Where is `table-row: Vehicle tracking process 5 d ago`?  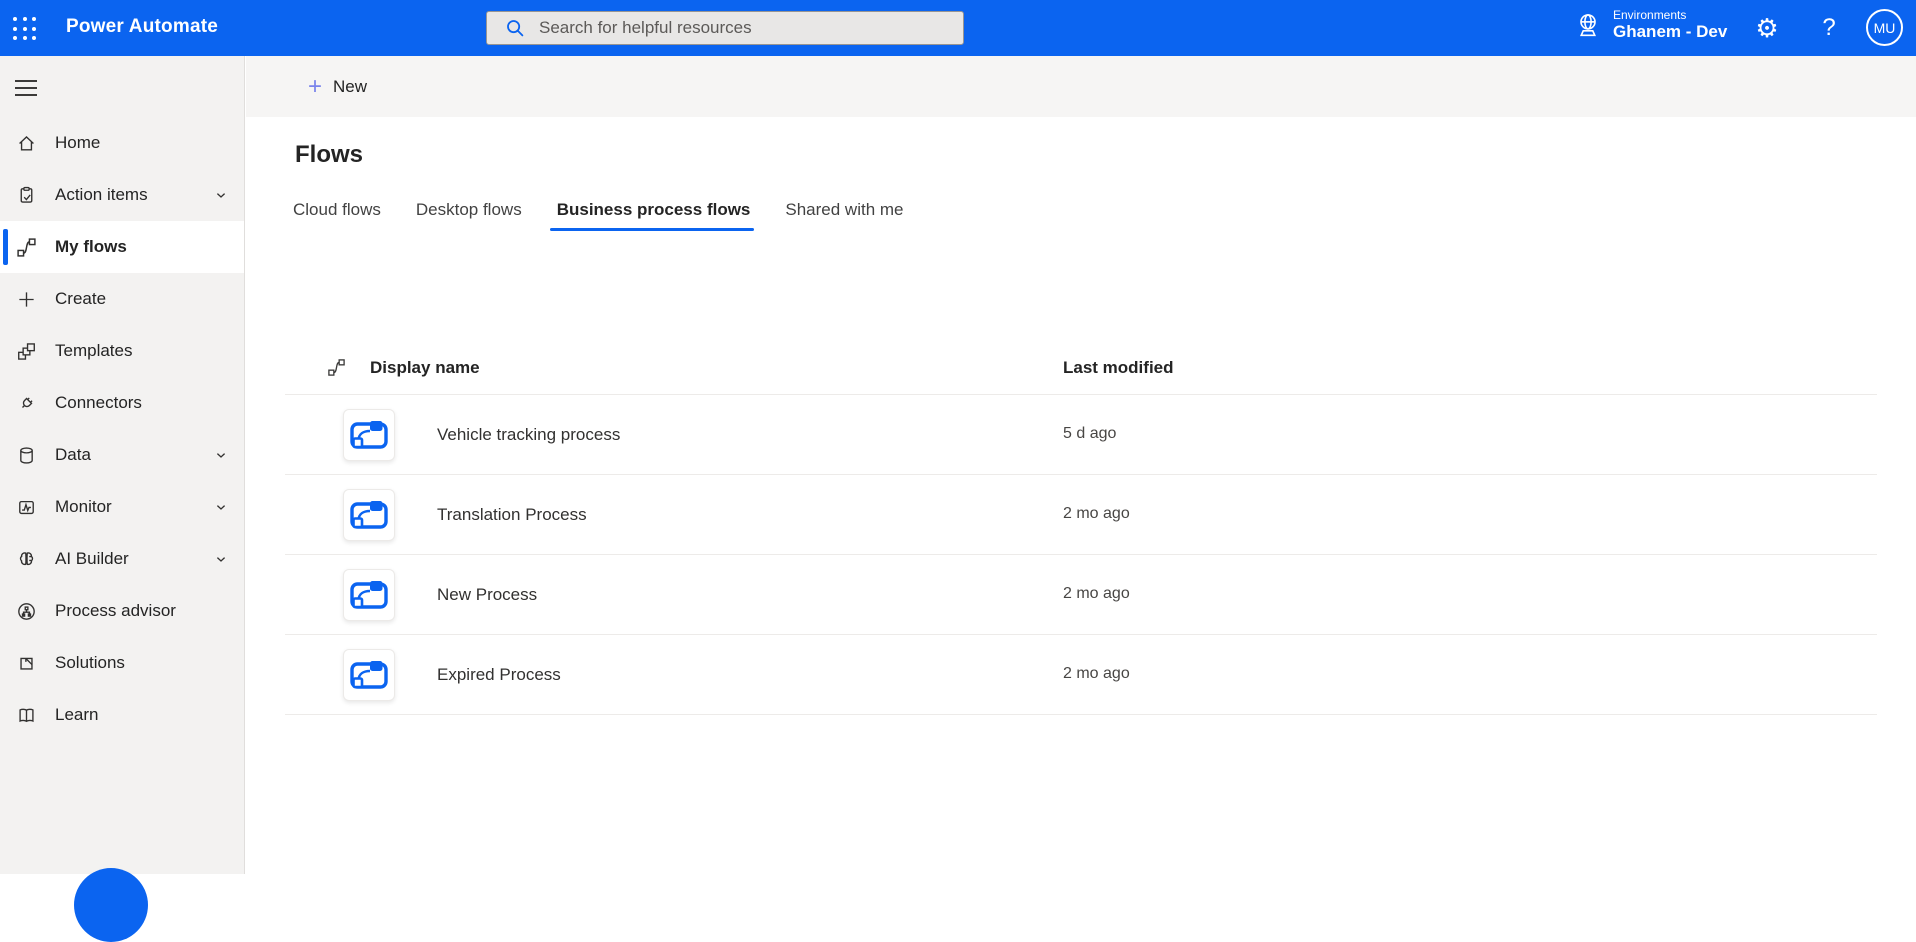
table-row: Vehicle tracking process 5 d ago is located at coordinates (1081, 435).